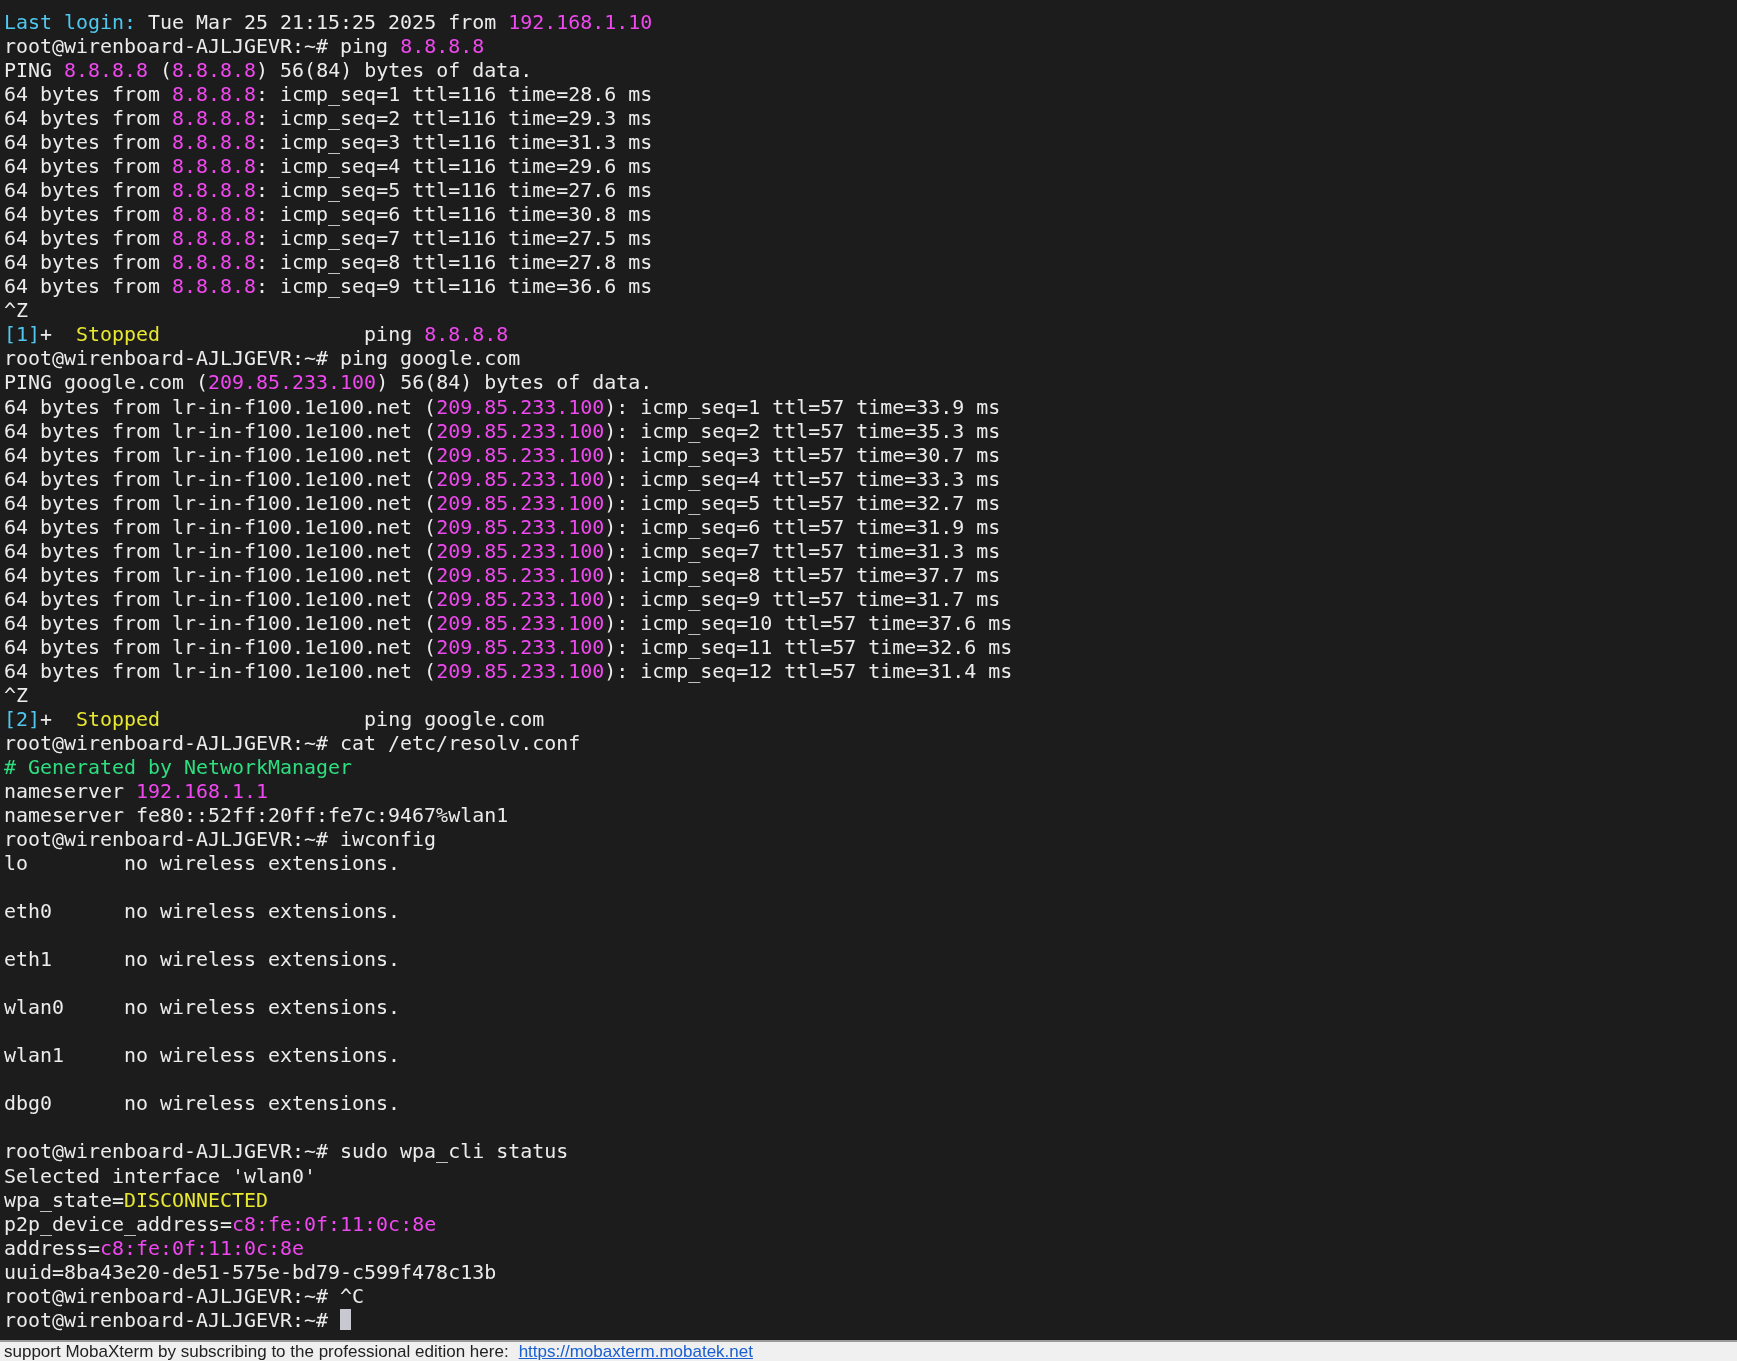 This screenshot has width=1737, height=1361. Describe the element at coordinates (502, 550) in the screenshot. I see `terminal-line: 64 bytes from lr-in-f100.1e100.net (209.85.233.100): icmp_seq=7 ttl=57 time=31.3 ms` at that location.